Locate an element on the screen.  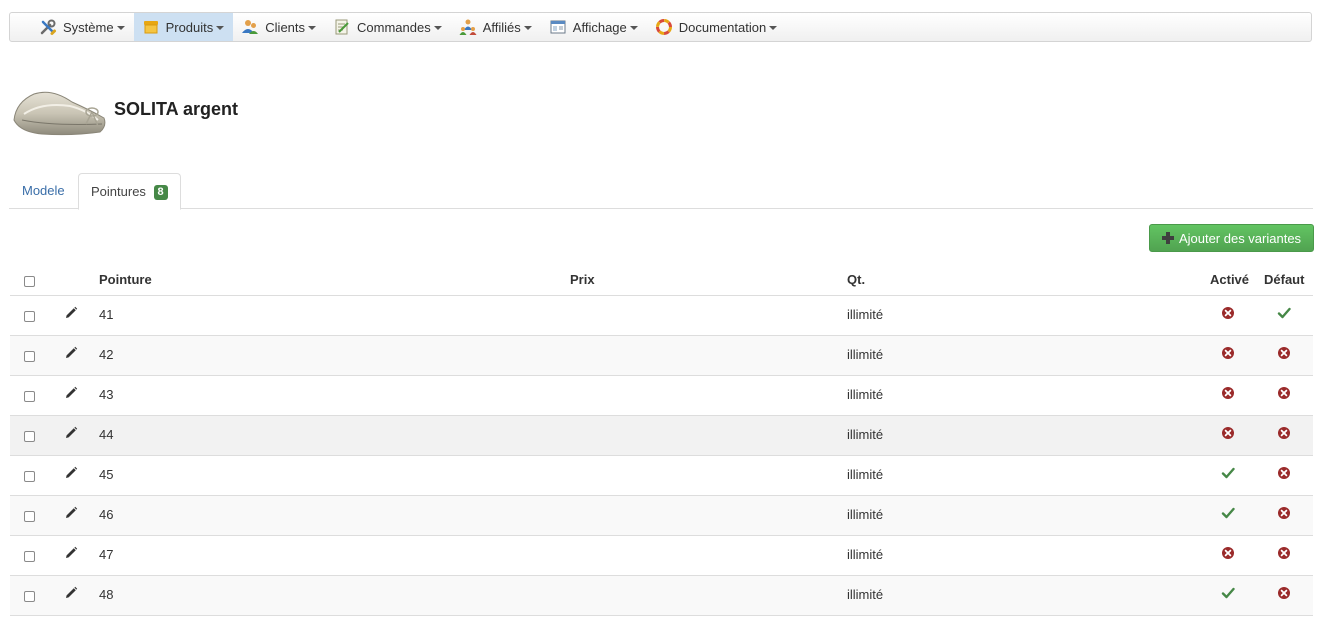
table-header: Pointure Prix Qt. Activé Défaut is located at coordinates (661, 279).